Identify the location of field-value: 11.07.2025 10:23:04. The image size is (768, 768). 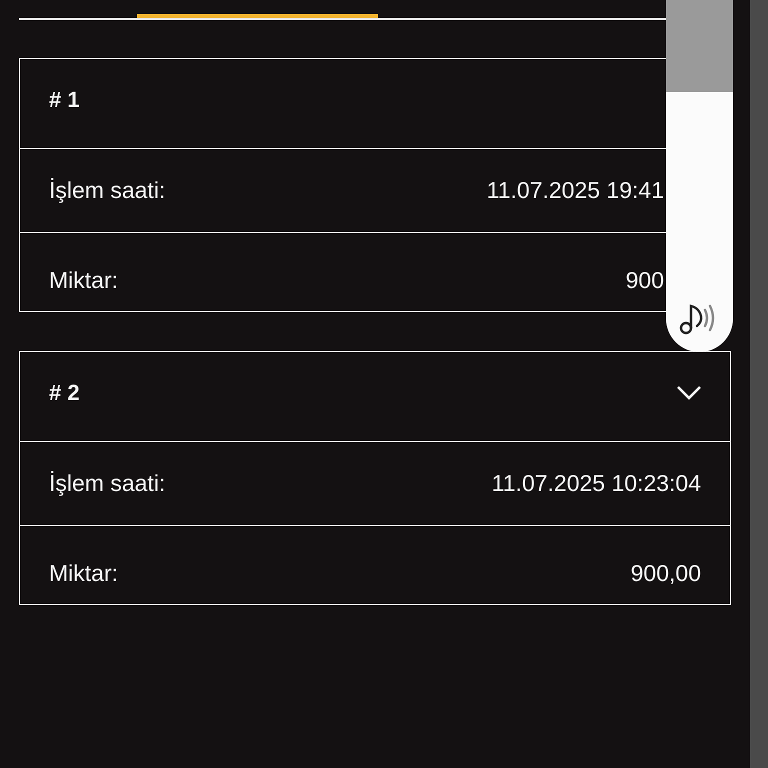
(596, 483).